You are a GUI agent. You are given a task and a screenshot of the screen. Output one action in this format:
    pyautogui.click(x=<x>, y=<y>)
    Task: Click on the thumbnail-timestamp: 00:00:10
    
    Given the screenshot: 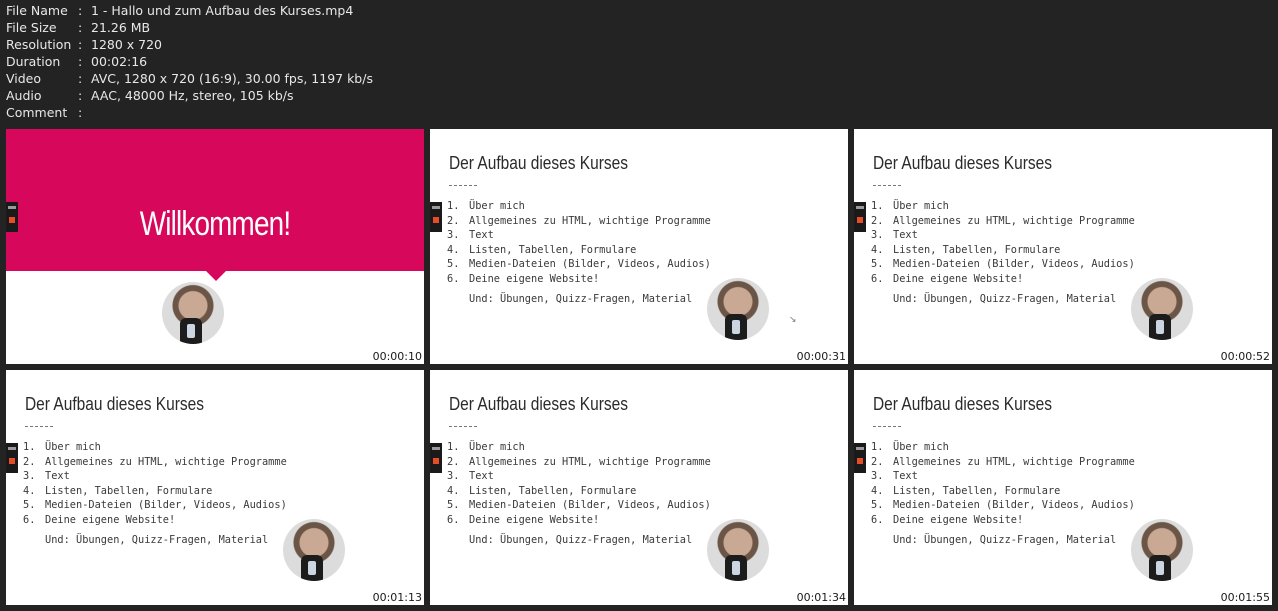 What is the action you would take?
    pyautogui.click(x=397, y=356)
    